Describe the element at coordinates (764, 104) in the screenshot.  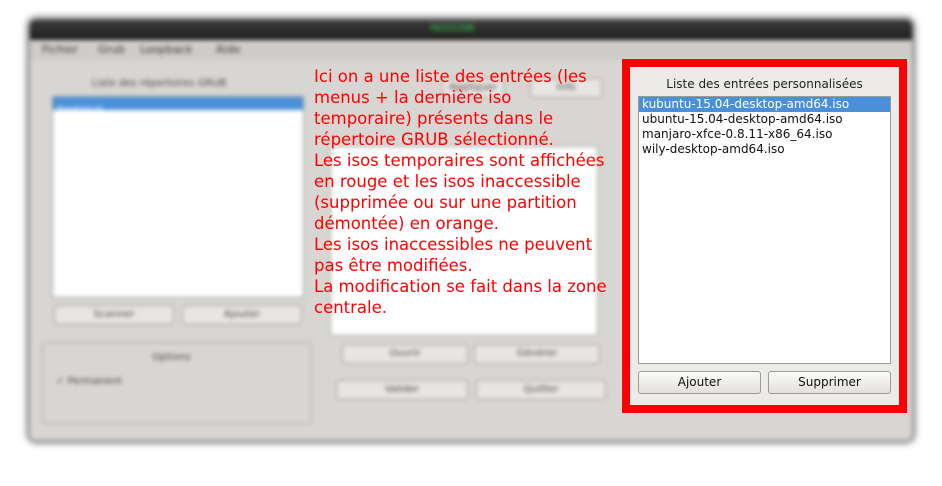
I see `entry-item: kubuntu-15.04-desktop-amd64.iso` at that location.